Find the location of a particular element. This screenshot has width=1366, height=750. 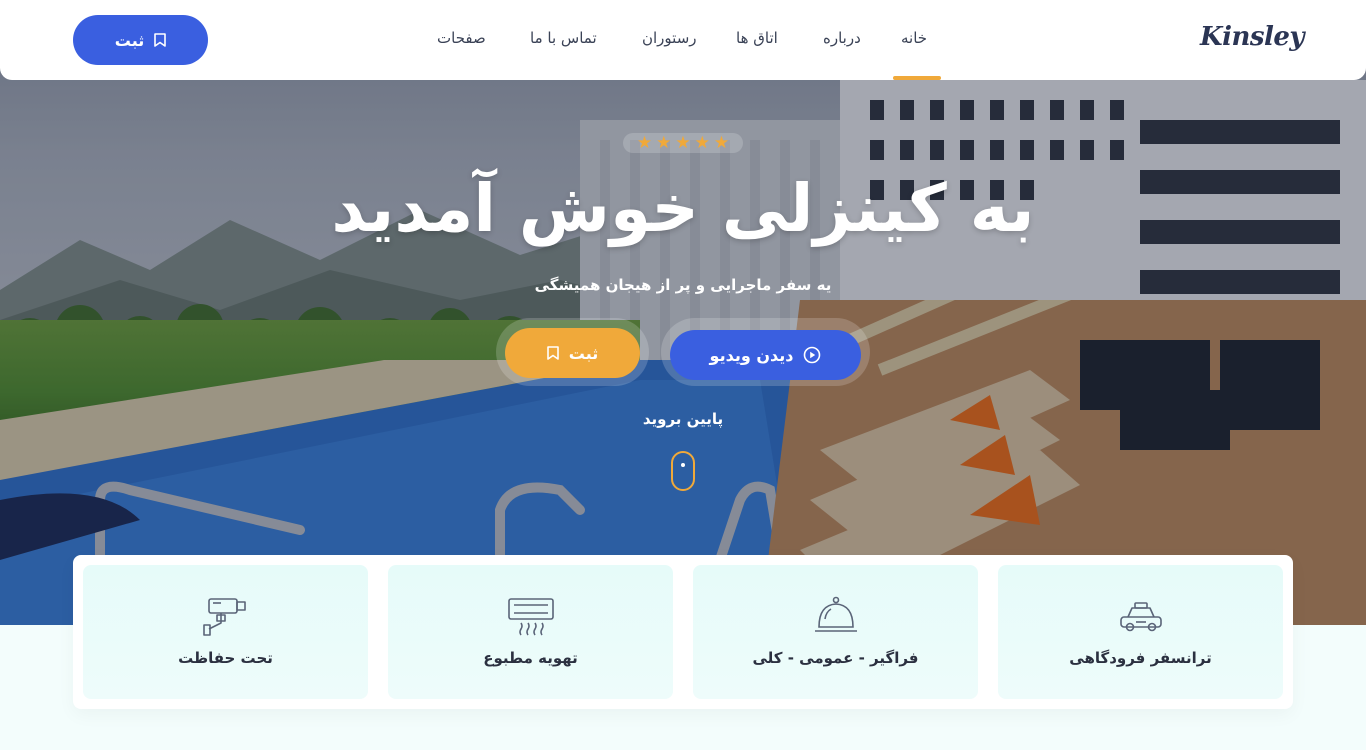

taxi-icon is located at coordinates (1140, 617).